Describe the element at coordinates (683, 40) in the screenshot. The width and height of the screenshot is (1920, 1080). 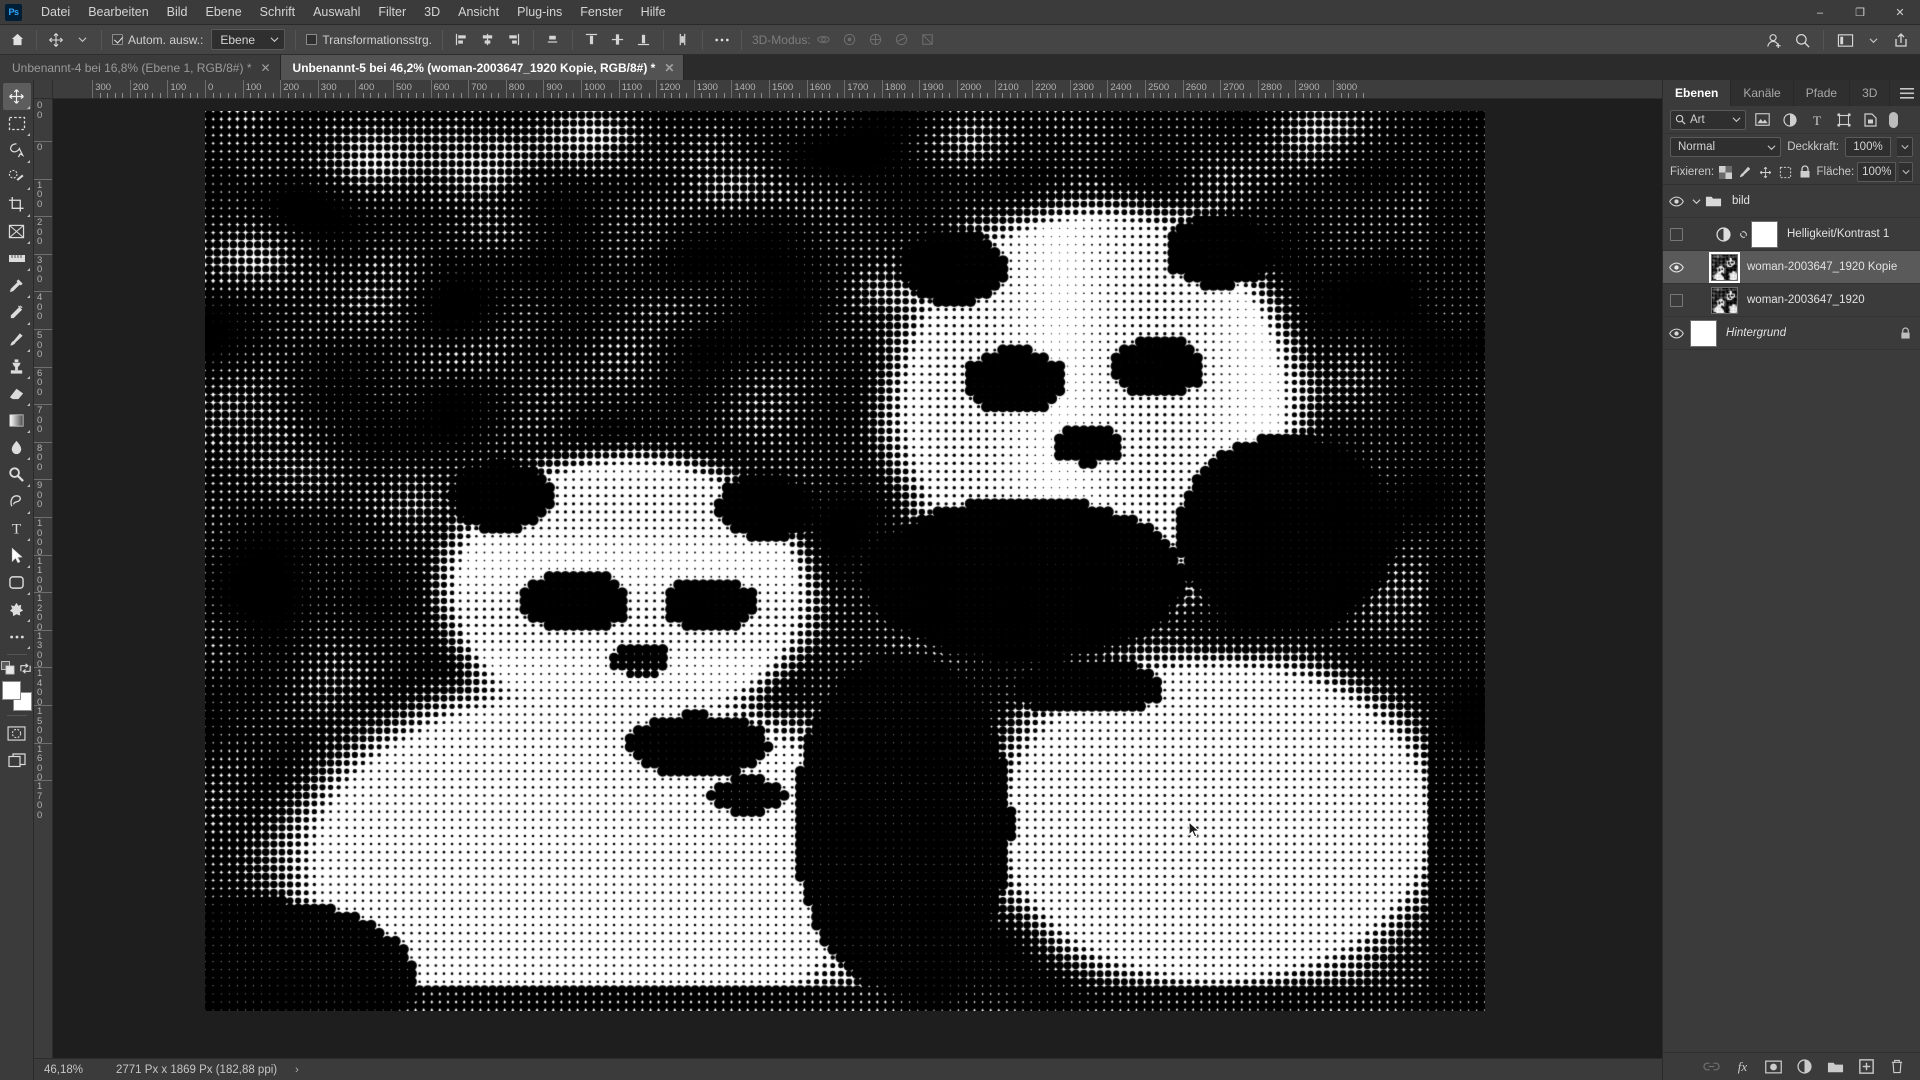
I see `distribute-spacing-icon` at that location.